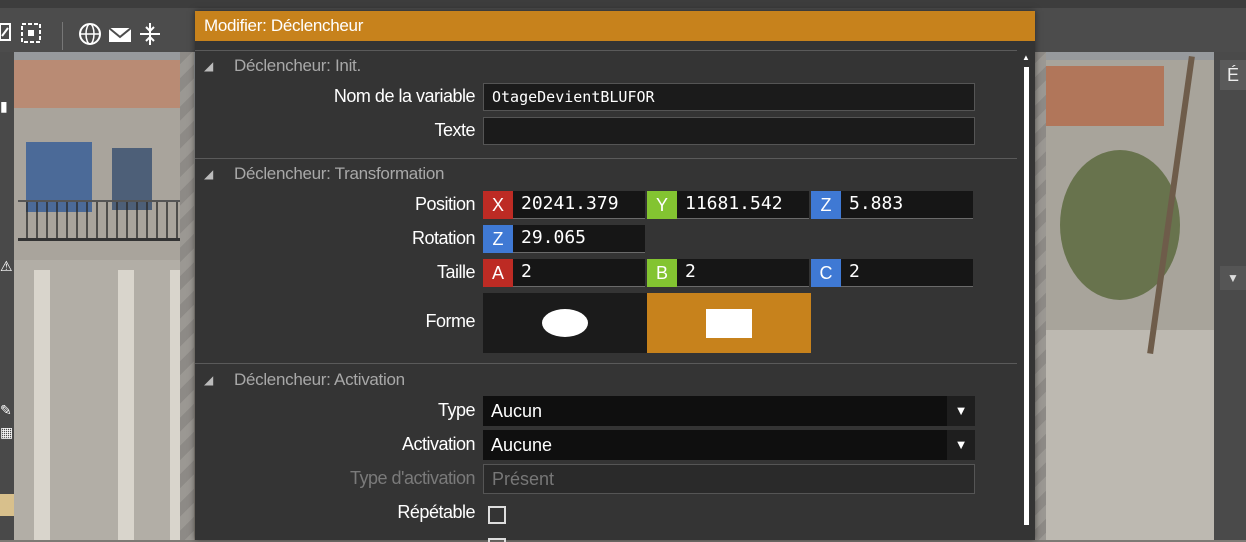  Describe the element at coordinates (438, 444) in the screenshot. I see `activation-label: Activation` at that location.